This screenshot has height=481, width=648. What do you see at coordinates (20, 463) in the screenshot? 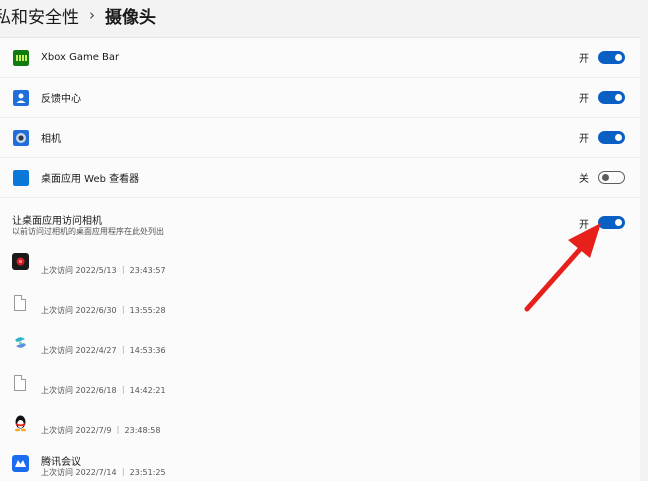
I see `tencent-meeting-icon` at bounding box center [20, 463].